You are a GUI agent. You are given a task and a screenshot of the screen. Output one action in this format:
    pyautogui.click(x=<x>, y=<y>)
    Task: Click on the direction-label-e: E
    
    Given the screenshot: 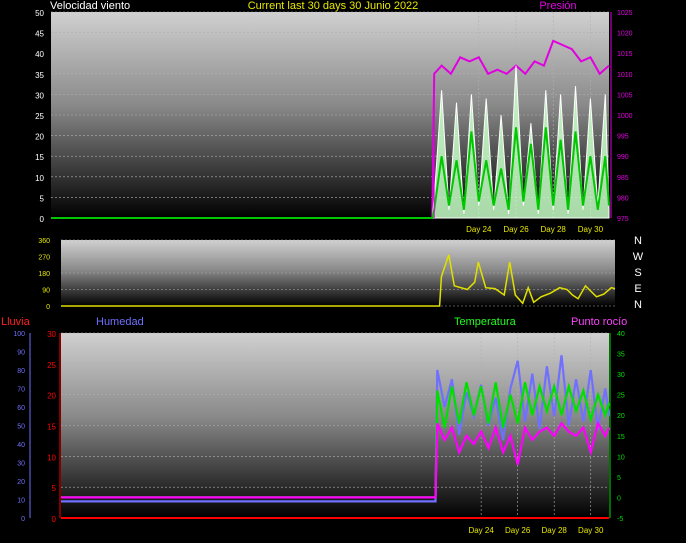 What is the action you would take?
    pyautogui.click(x=637, y=289)
    